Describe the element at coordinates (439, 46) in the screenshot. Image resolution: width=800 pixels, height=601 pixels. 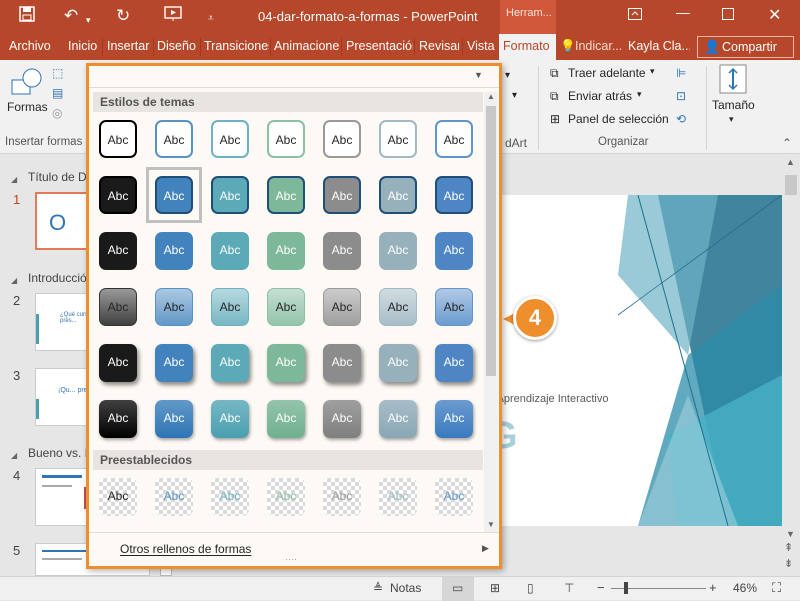
I see `tab-revisar: Revisar` at that location.